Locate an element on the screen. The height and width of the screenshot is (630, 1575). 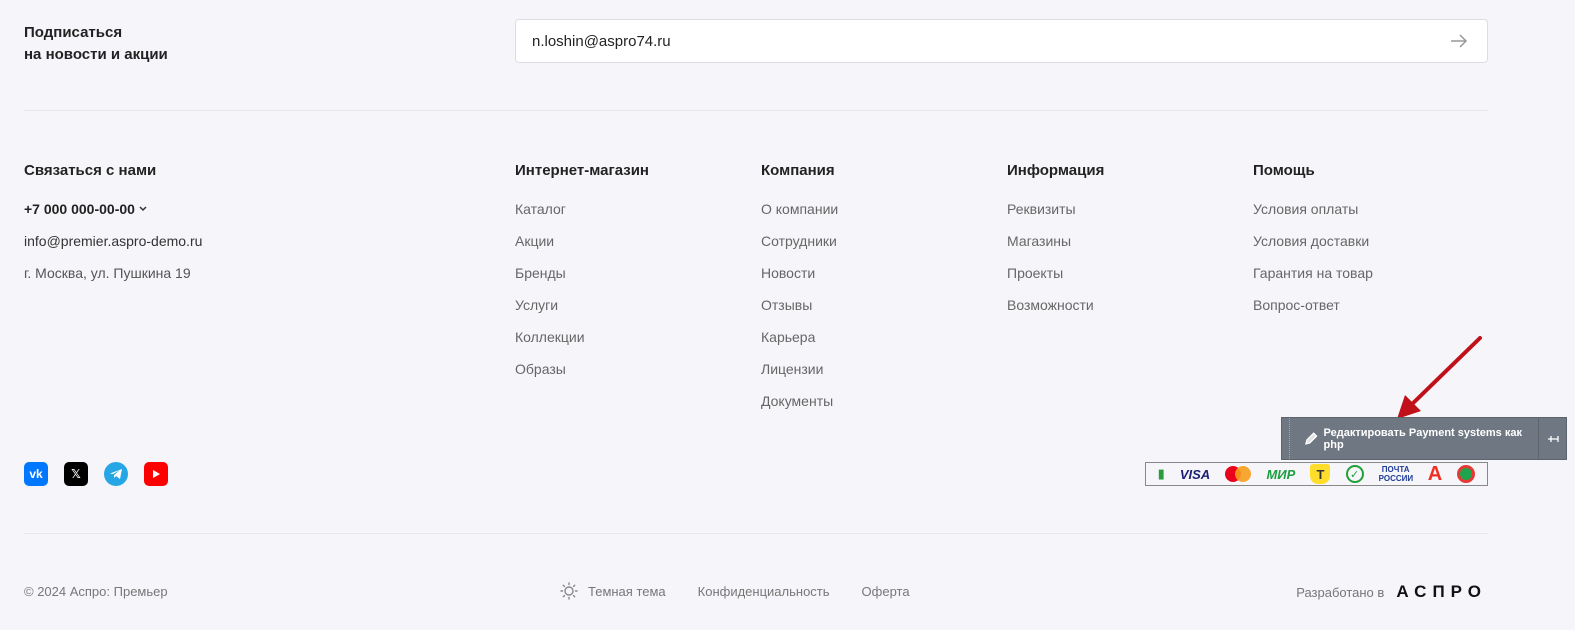
drag-handle is located at coordinates (1286, 438).